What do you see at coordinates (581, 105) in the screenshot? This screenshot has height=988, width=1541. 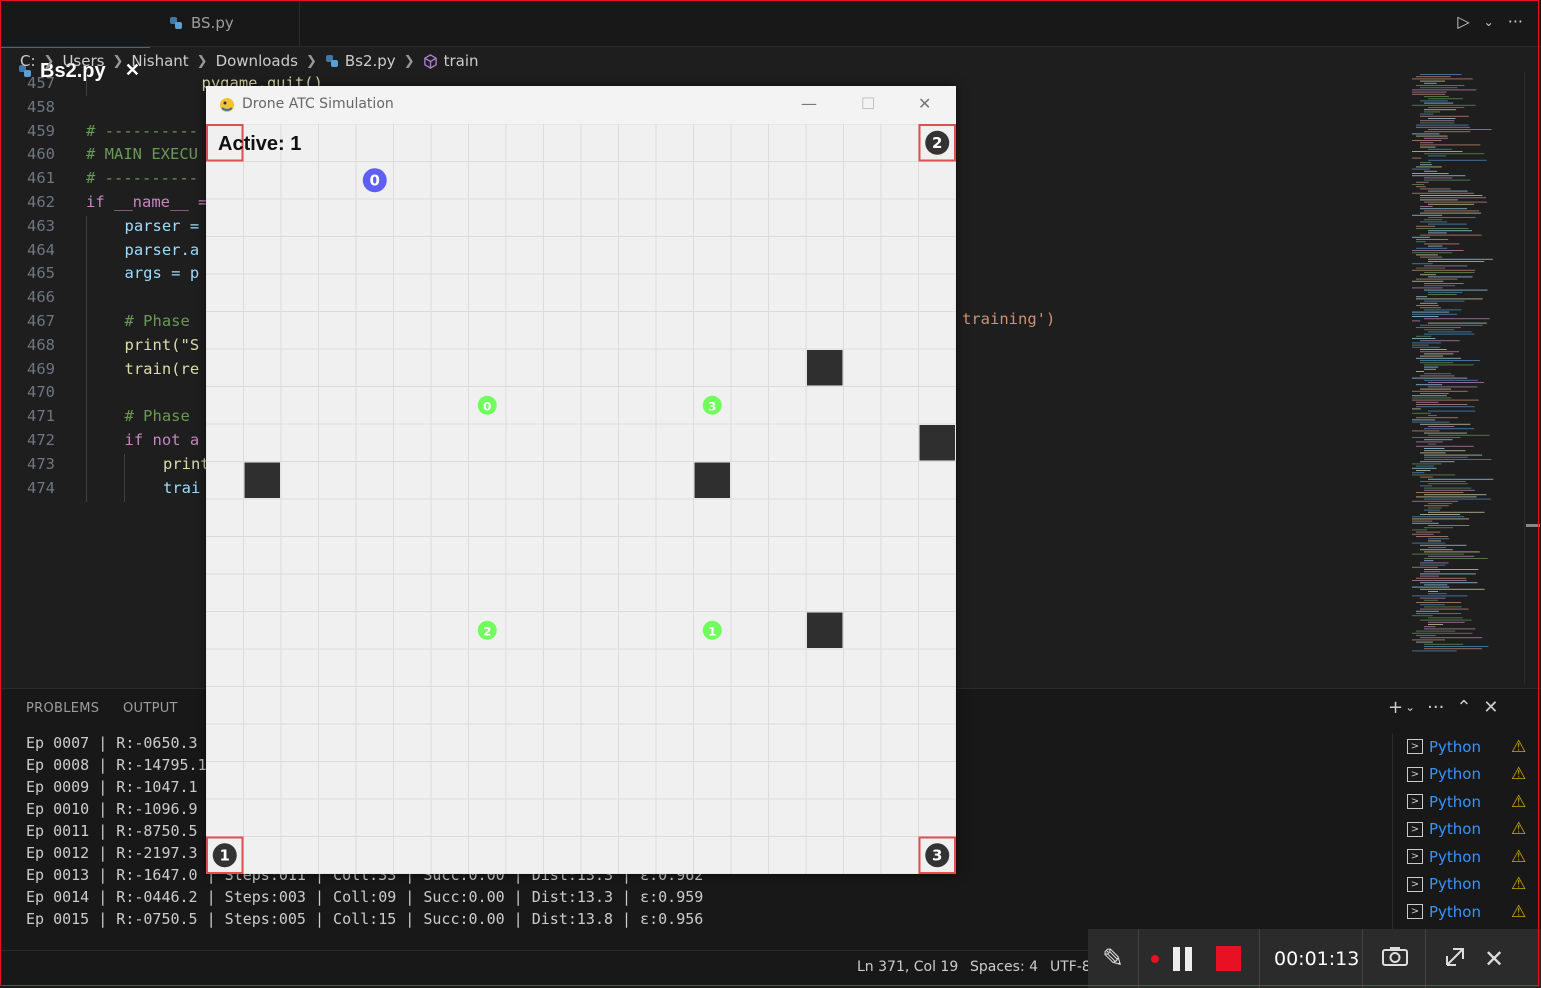 I see `pygame-titlebar: Drone ATC Simulation — ☐ ✕` at bounding box center [581, 105].